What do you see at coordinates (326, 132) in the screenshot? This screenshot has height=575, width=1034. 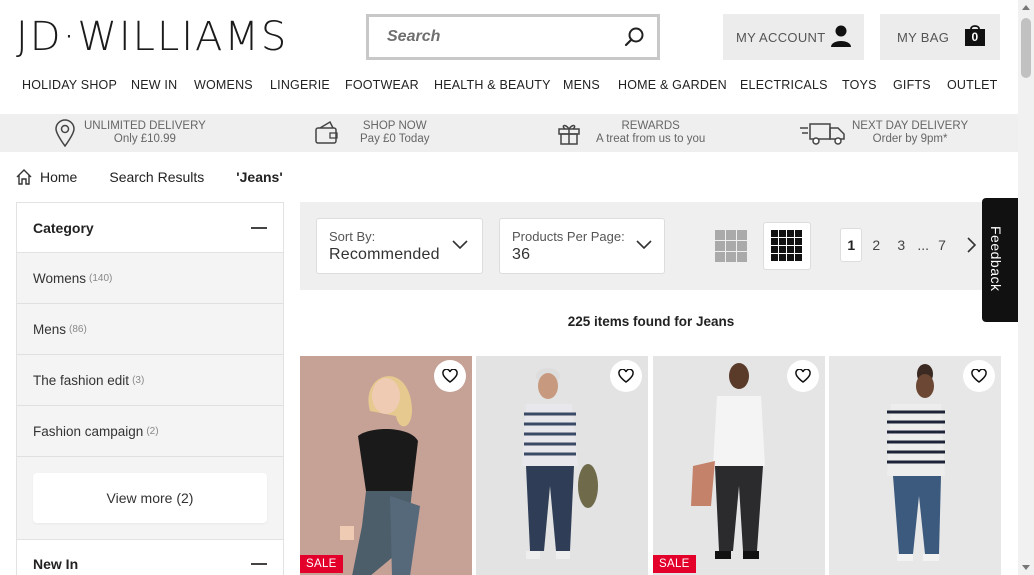 I see `wallet-icon` at bounding box center [326, 132].